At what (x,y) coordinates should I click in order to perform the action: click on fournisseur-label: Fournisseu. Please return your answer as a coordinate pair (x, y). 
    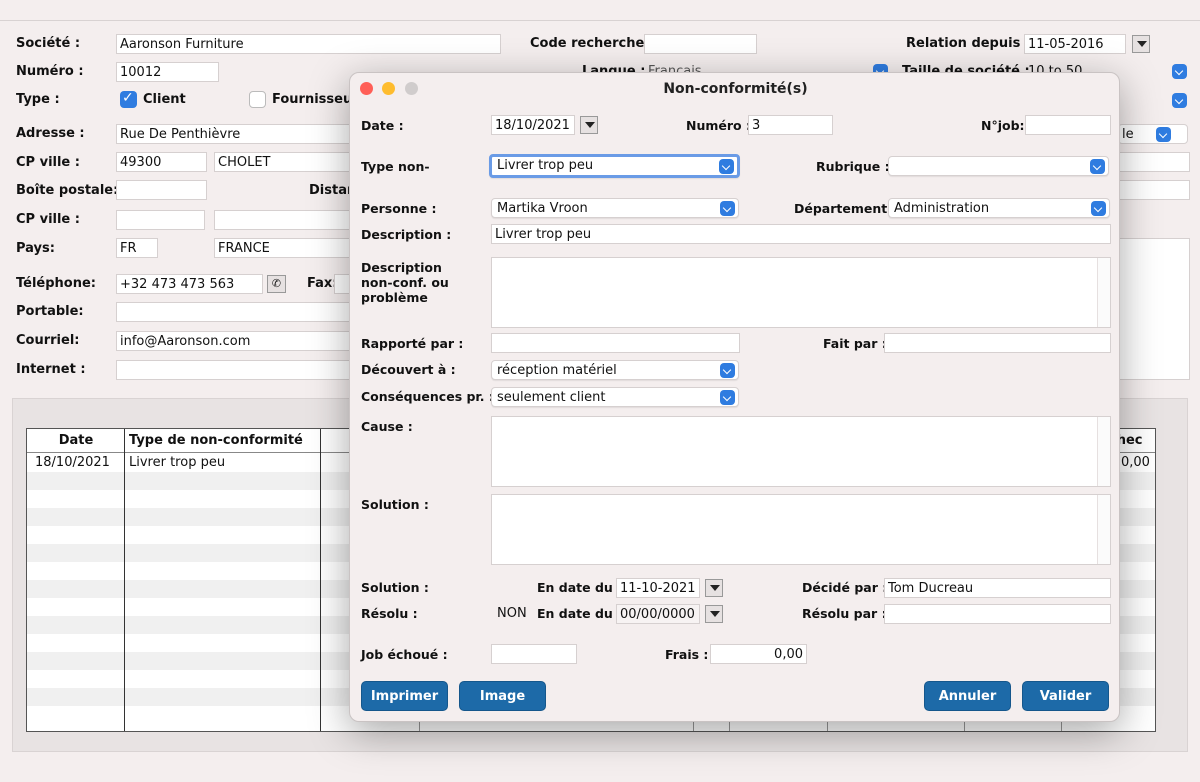
    Looking at the image, I should click on (312, 99).